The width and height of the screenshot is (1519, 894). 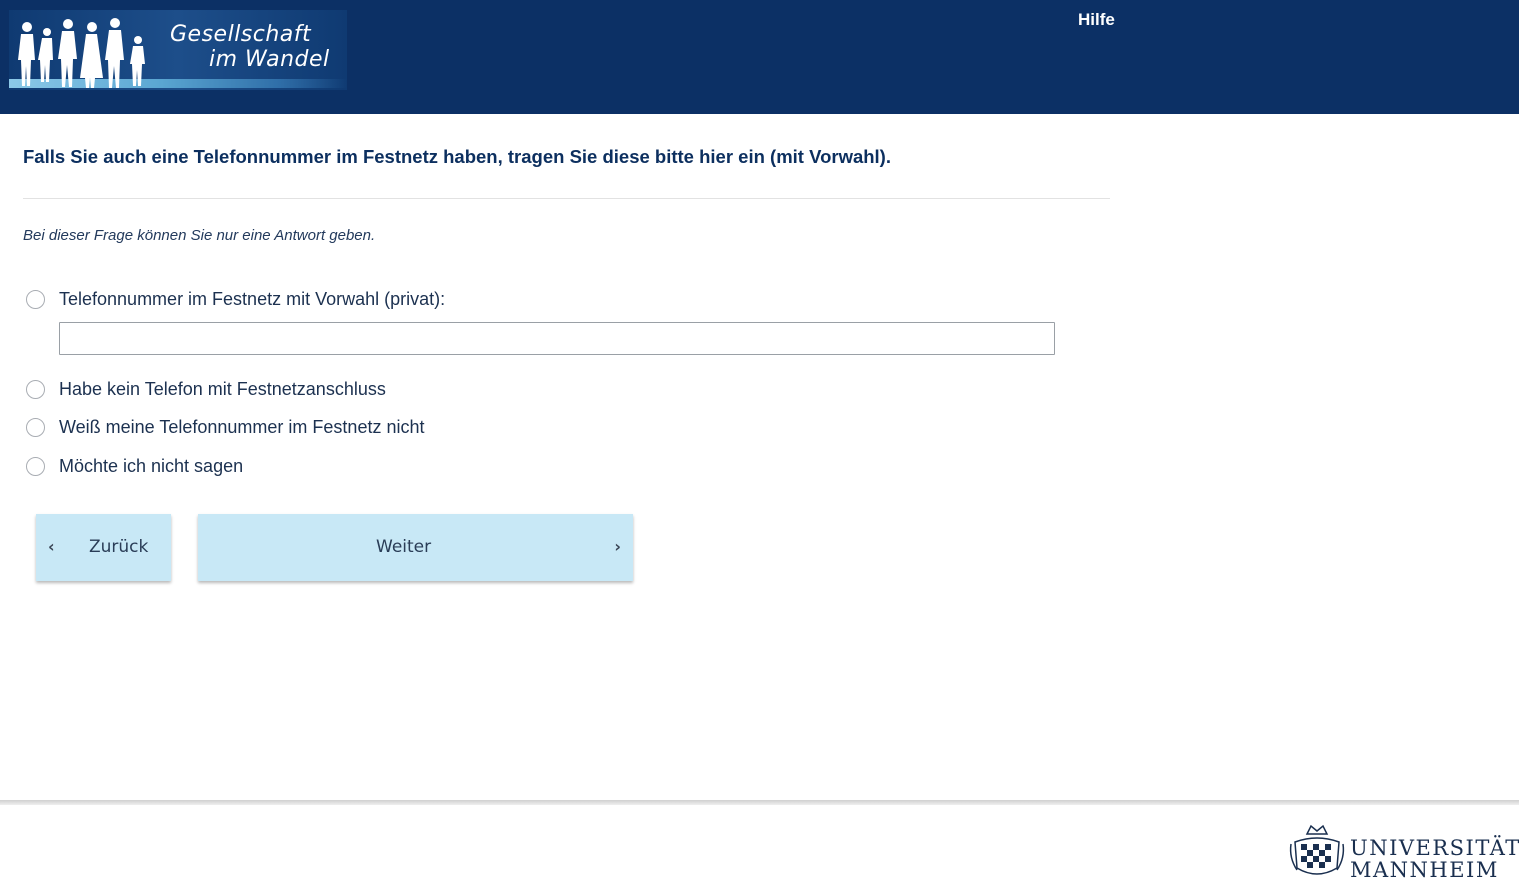 I want to click on chevron-right-icon: ›, so click(x=617, y=546).